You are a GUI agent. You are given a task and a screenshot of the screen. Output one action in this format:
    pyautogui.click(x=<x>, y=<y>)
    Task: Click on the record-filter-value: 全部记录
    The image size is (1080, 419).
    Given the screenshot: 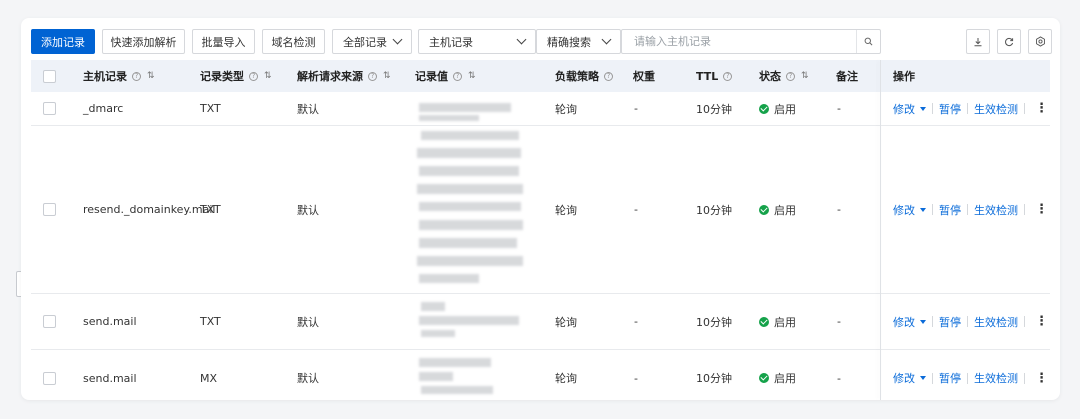 What is the action you would take?
    pyautogui.click(x=365, y=42)
    